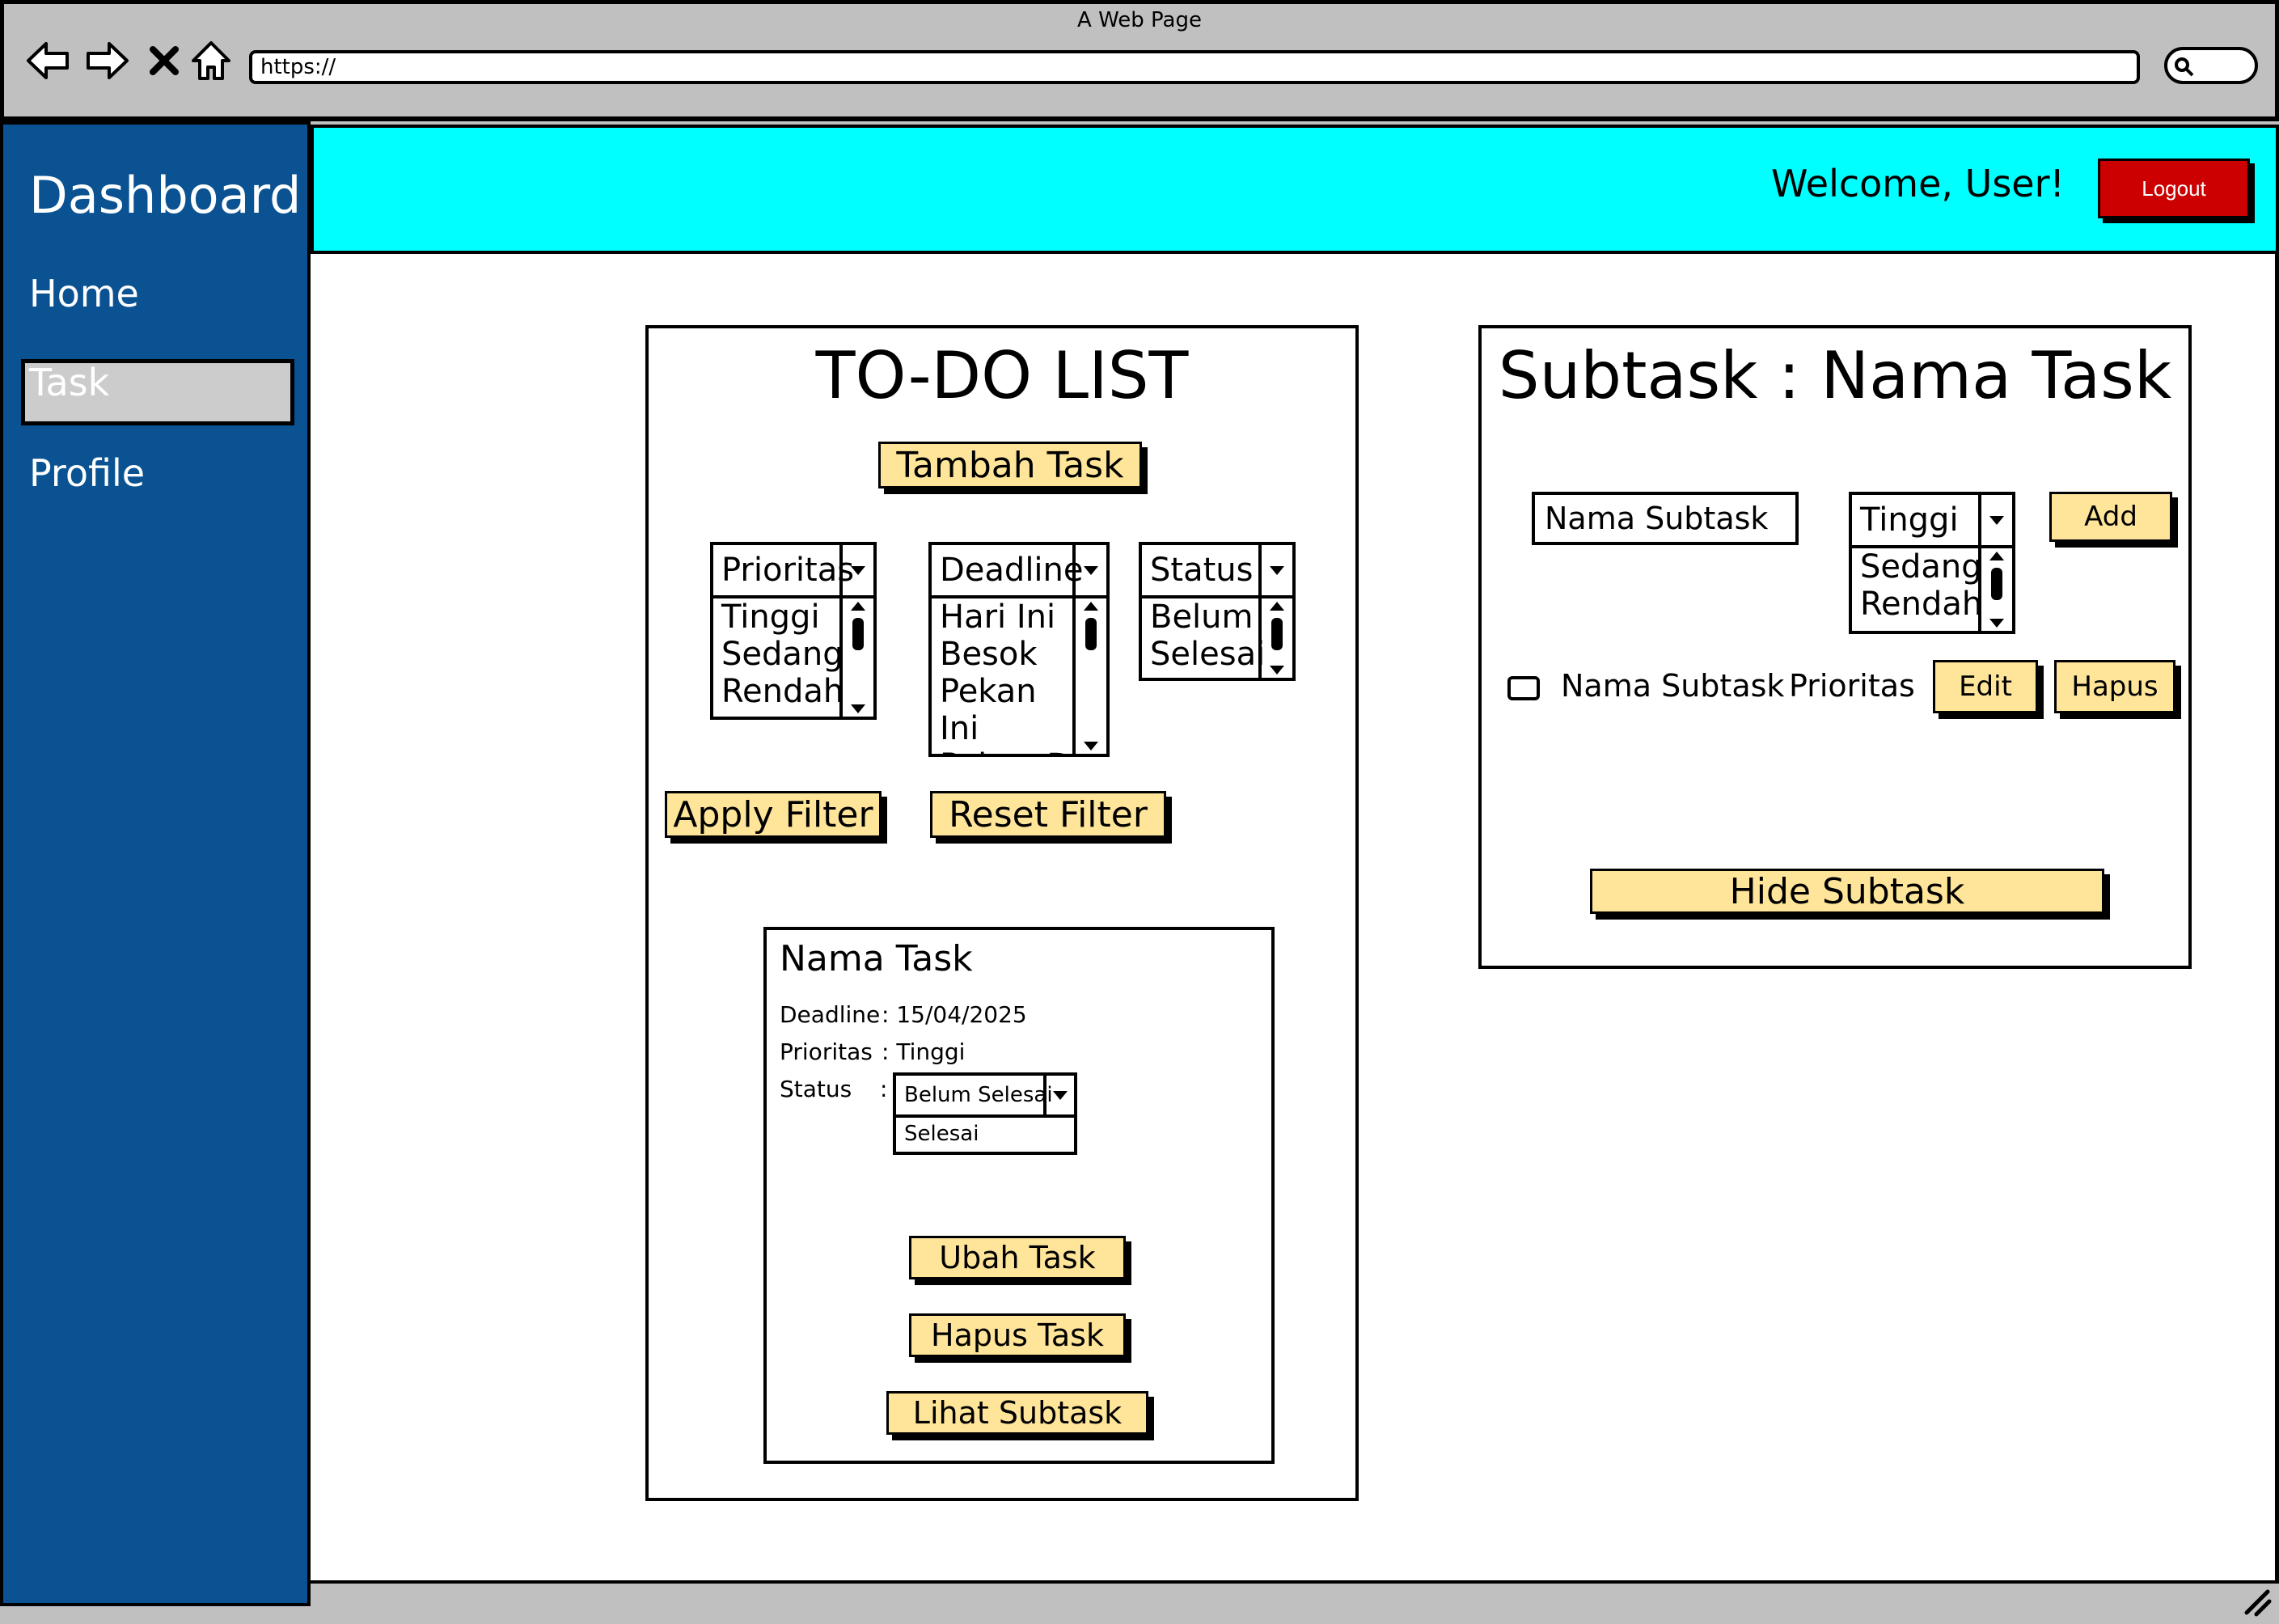 This screenshot has width=2279, height=1624. I want to click on task-status-label: Status, so click(816, 1089).